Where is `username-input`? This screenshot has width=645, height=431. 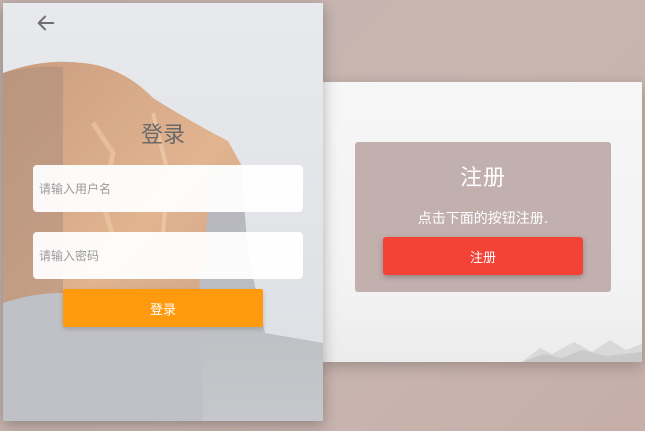
username-input is located at coordinates (168, 188).